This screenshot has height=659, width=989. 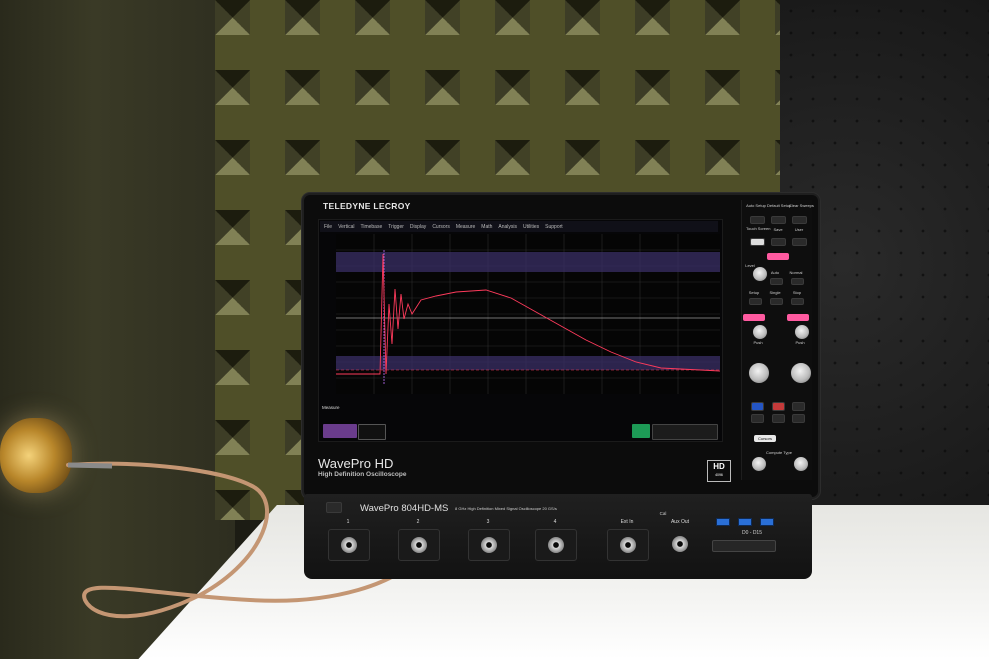 What do you see at coordinates (778, 256) in the screenshot?
I see `trigger-section-tab` at bounding box center [778, 256].